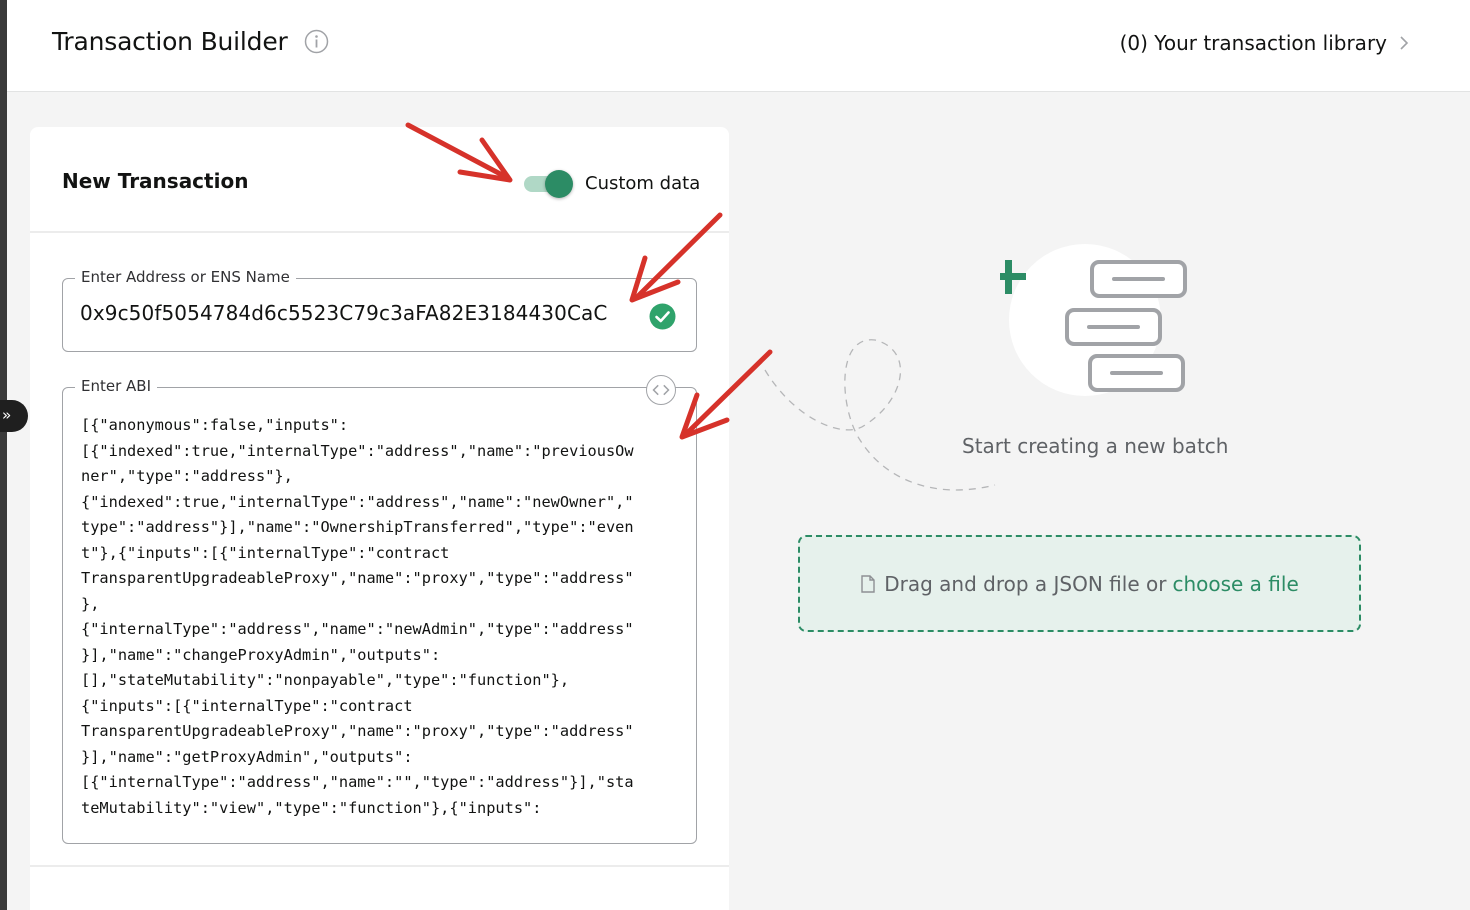 The image size is (1470, 910). What do you see at coordinates (1253, 43) in the screenshot?
I see `library-link-label: (0) Your transaction library` at bounding box center [1253, 43].